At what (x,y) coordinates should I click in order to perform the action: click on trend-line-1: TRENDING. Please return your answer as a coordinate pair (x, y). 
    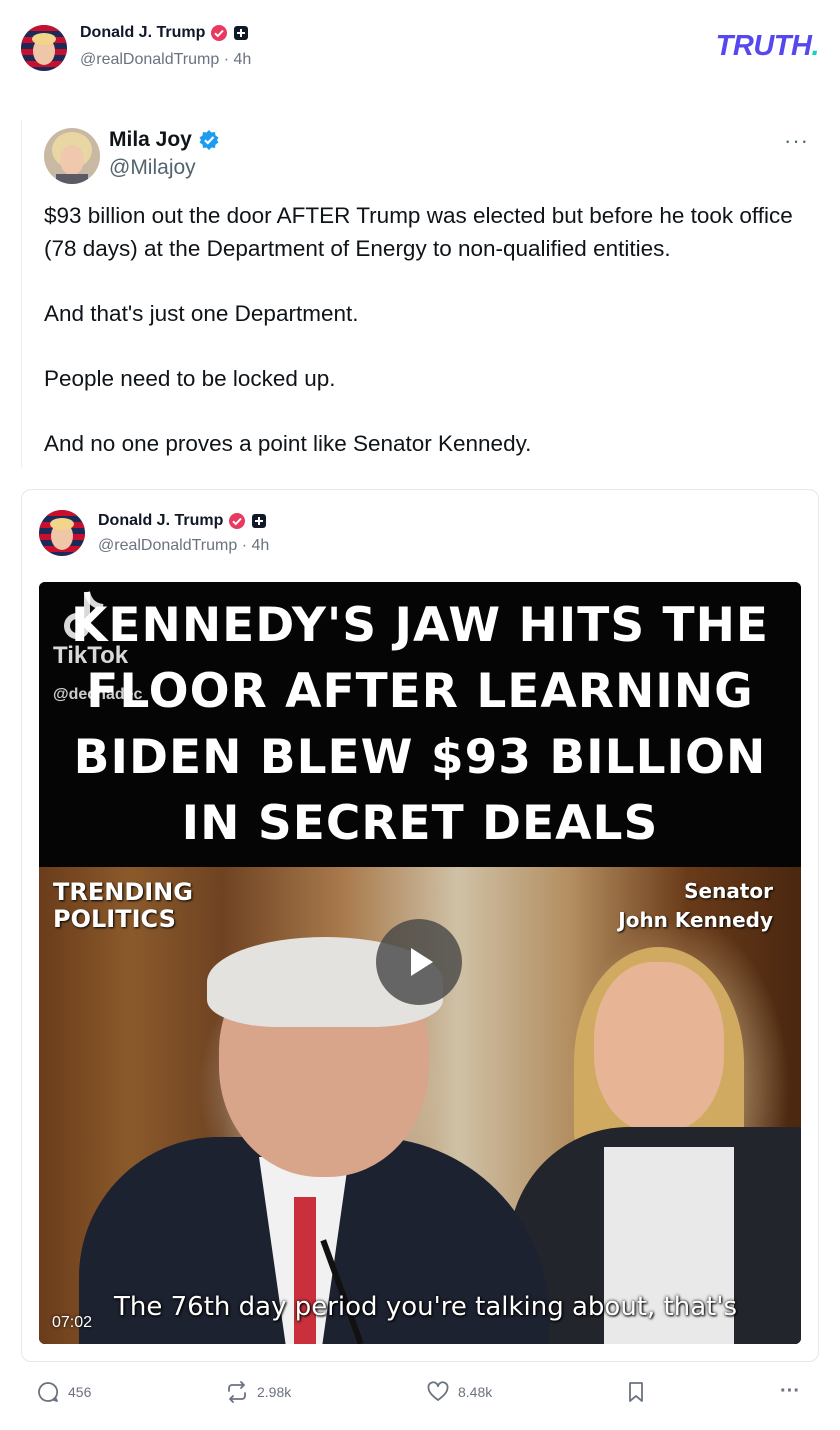
    Looking at the image, I should click on (123, 892).